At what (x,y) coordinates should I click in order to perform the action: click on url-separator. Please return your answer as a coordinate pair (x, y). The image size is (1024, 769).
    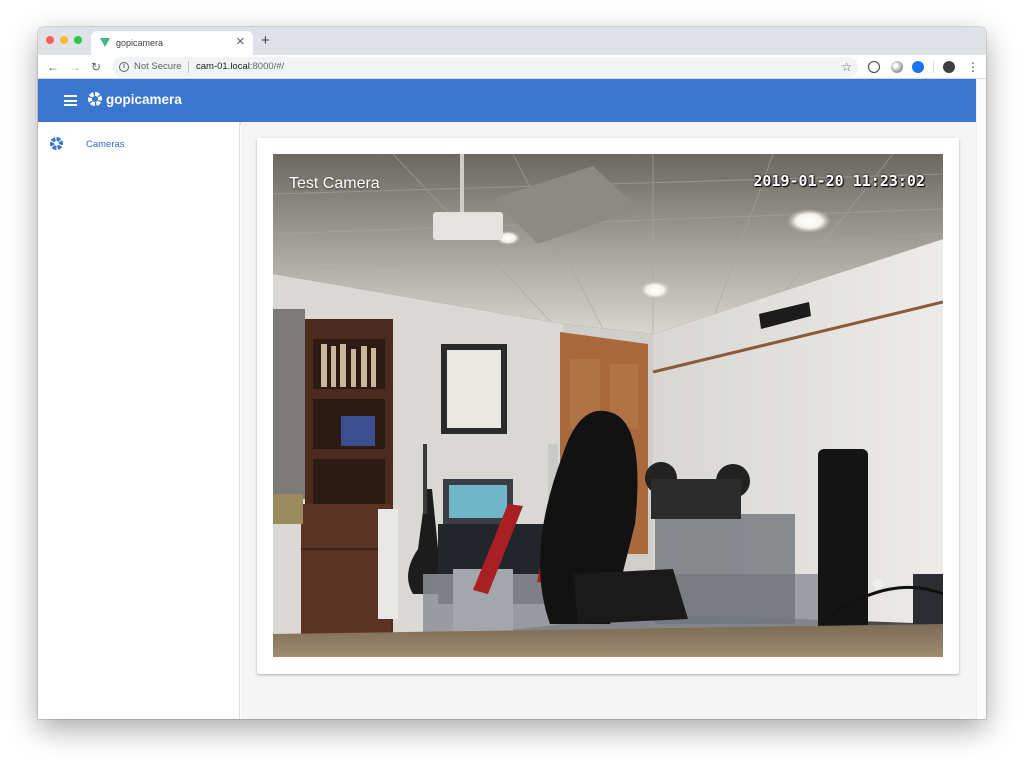
    Looking at the image, I should click on (188, 67).